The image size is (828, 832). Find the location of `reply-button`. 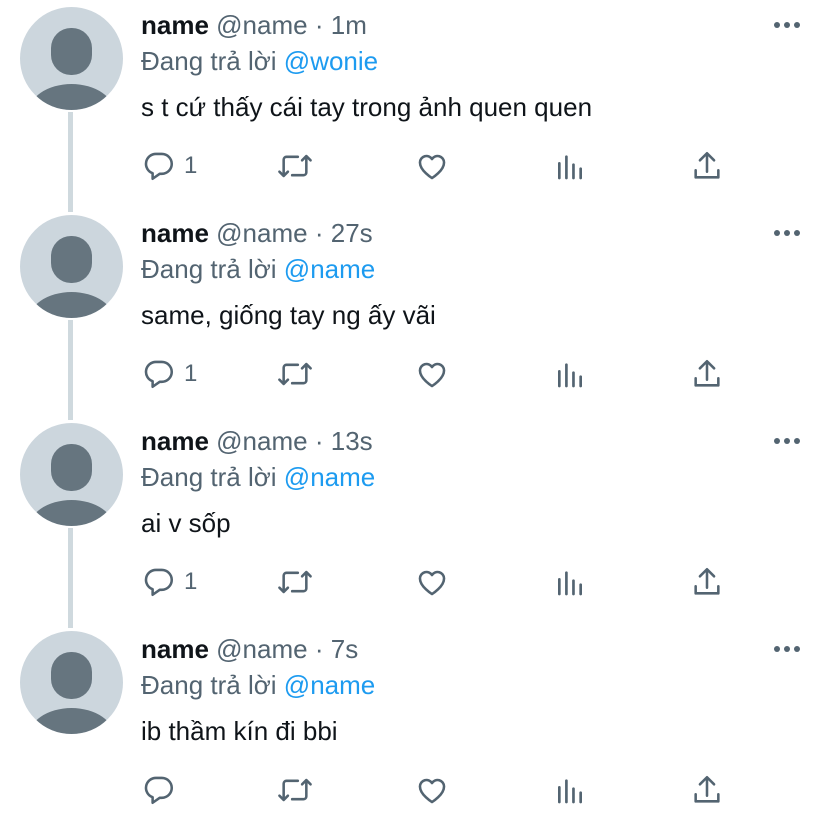

reply-button is located at coordinates (163, 790).